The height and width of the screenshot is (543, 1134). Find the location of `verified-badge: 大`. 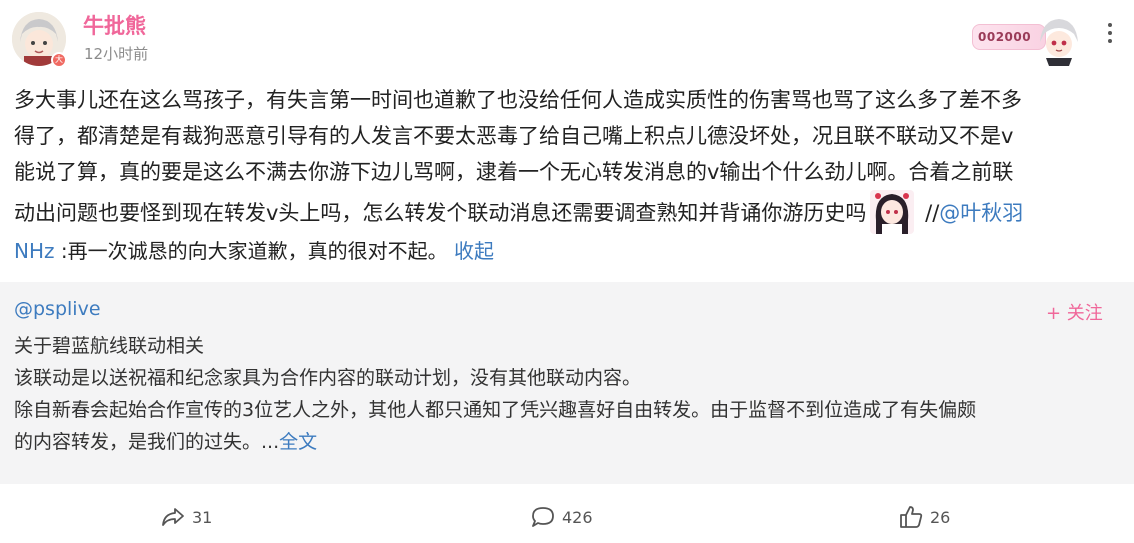

verified-badge: 大 is located at coordinates (59, 60).